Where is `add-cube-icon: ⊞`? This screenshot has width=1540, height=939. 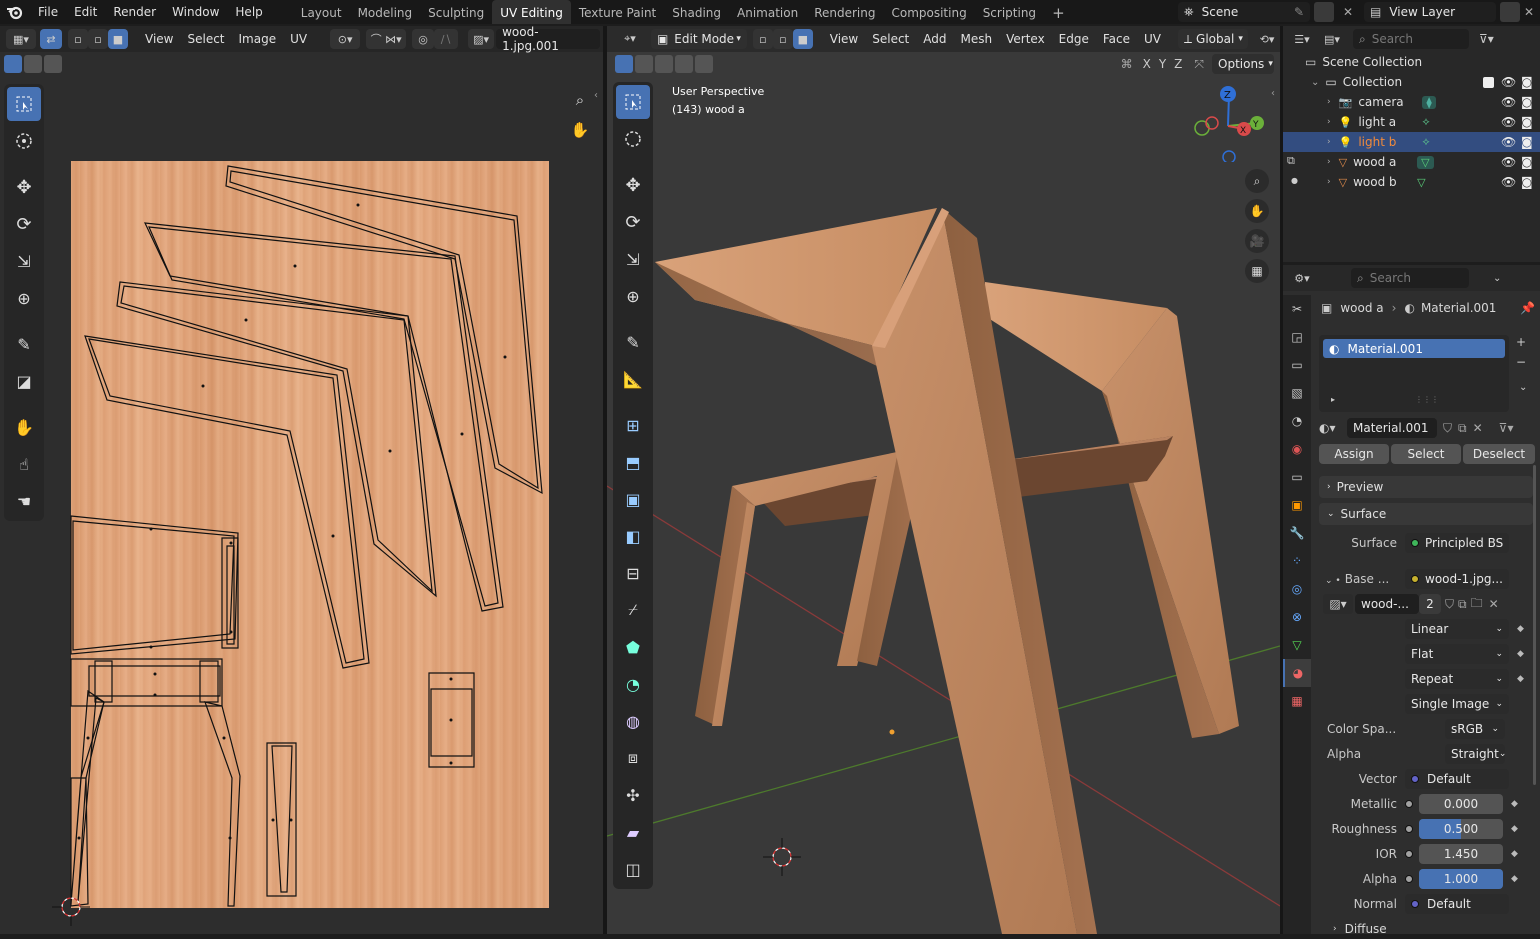
add-cube-icon: ⊞ is located at coordinates (633, 425).